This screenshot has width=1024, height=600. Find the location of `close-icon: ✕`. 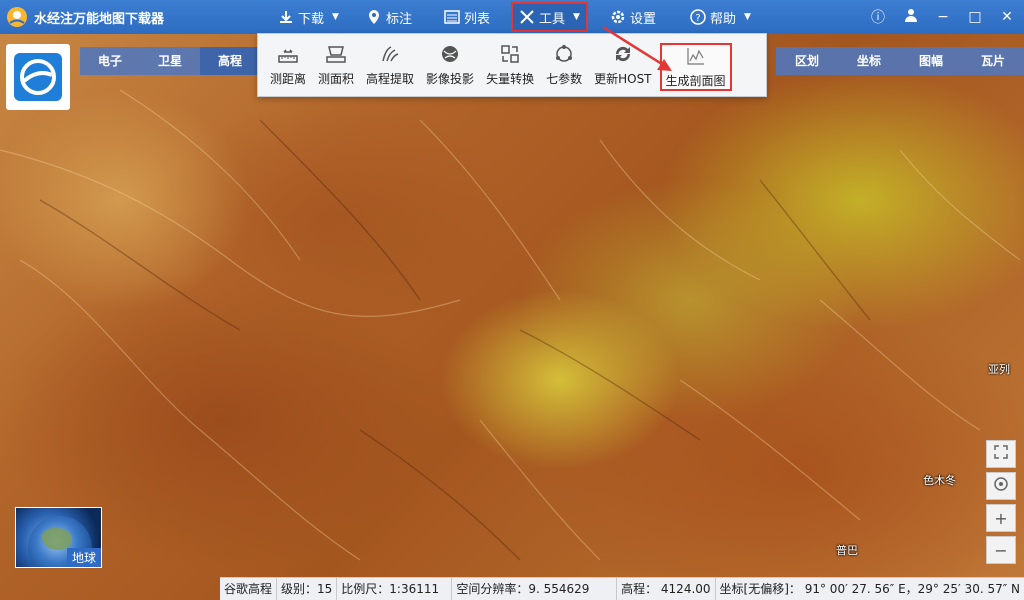

close-icon: ✕ is located at coordinates (1007, 17).